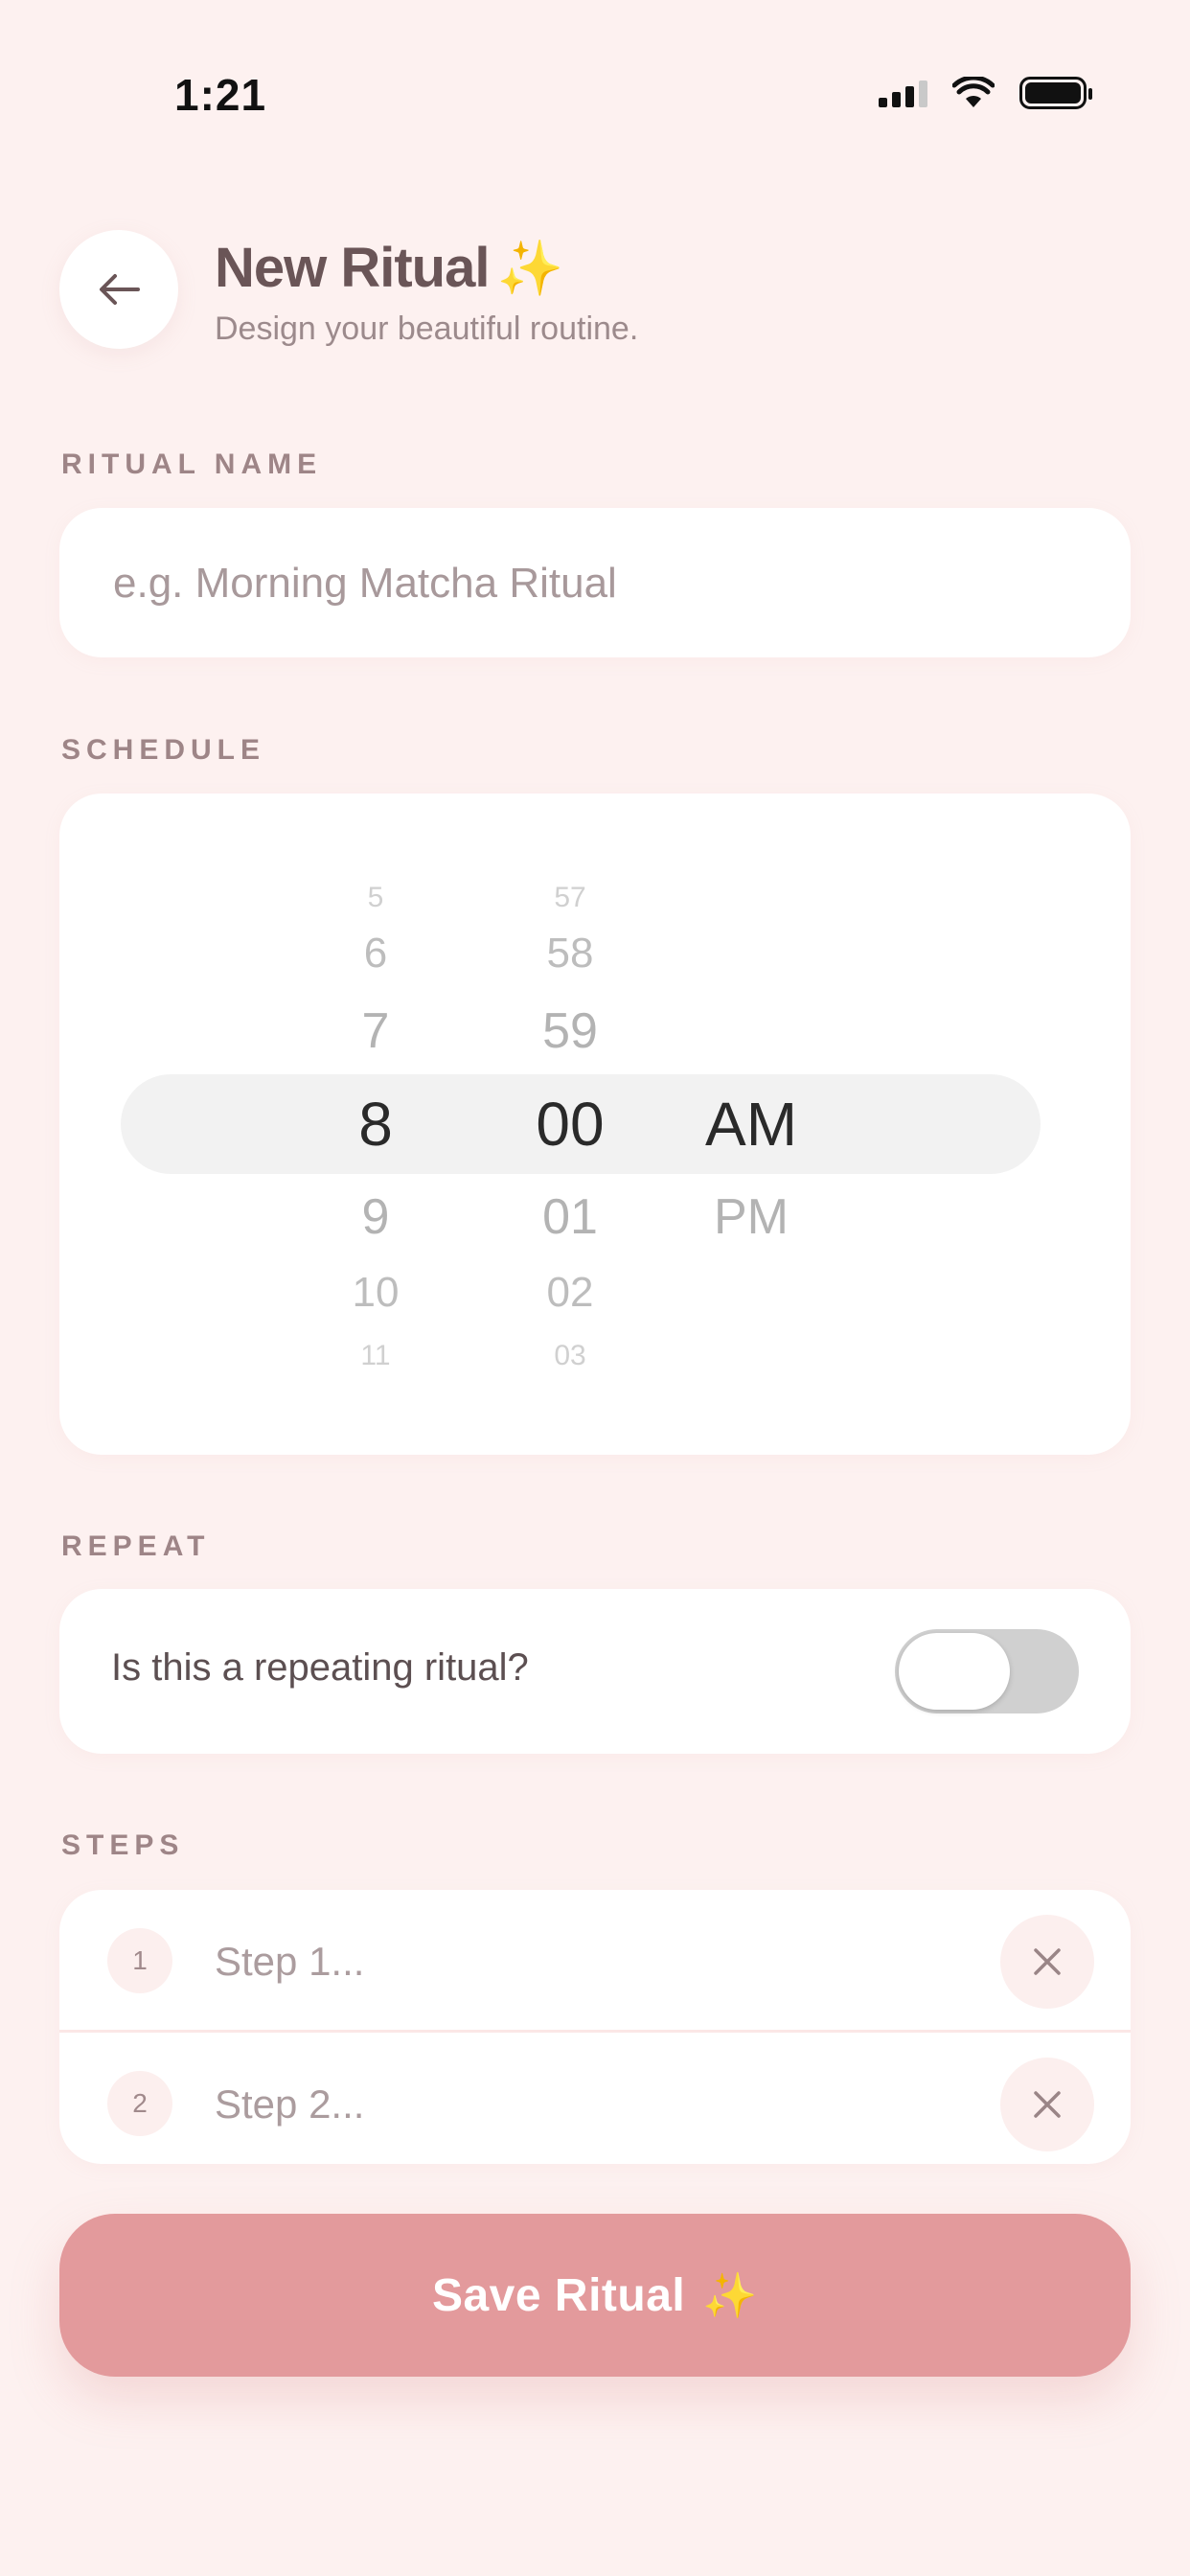  I want to click on wifi-icon, so click(974, 92).